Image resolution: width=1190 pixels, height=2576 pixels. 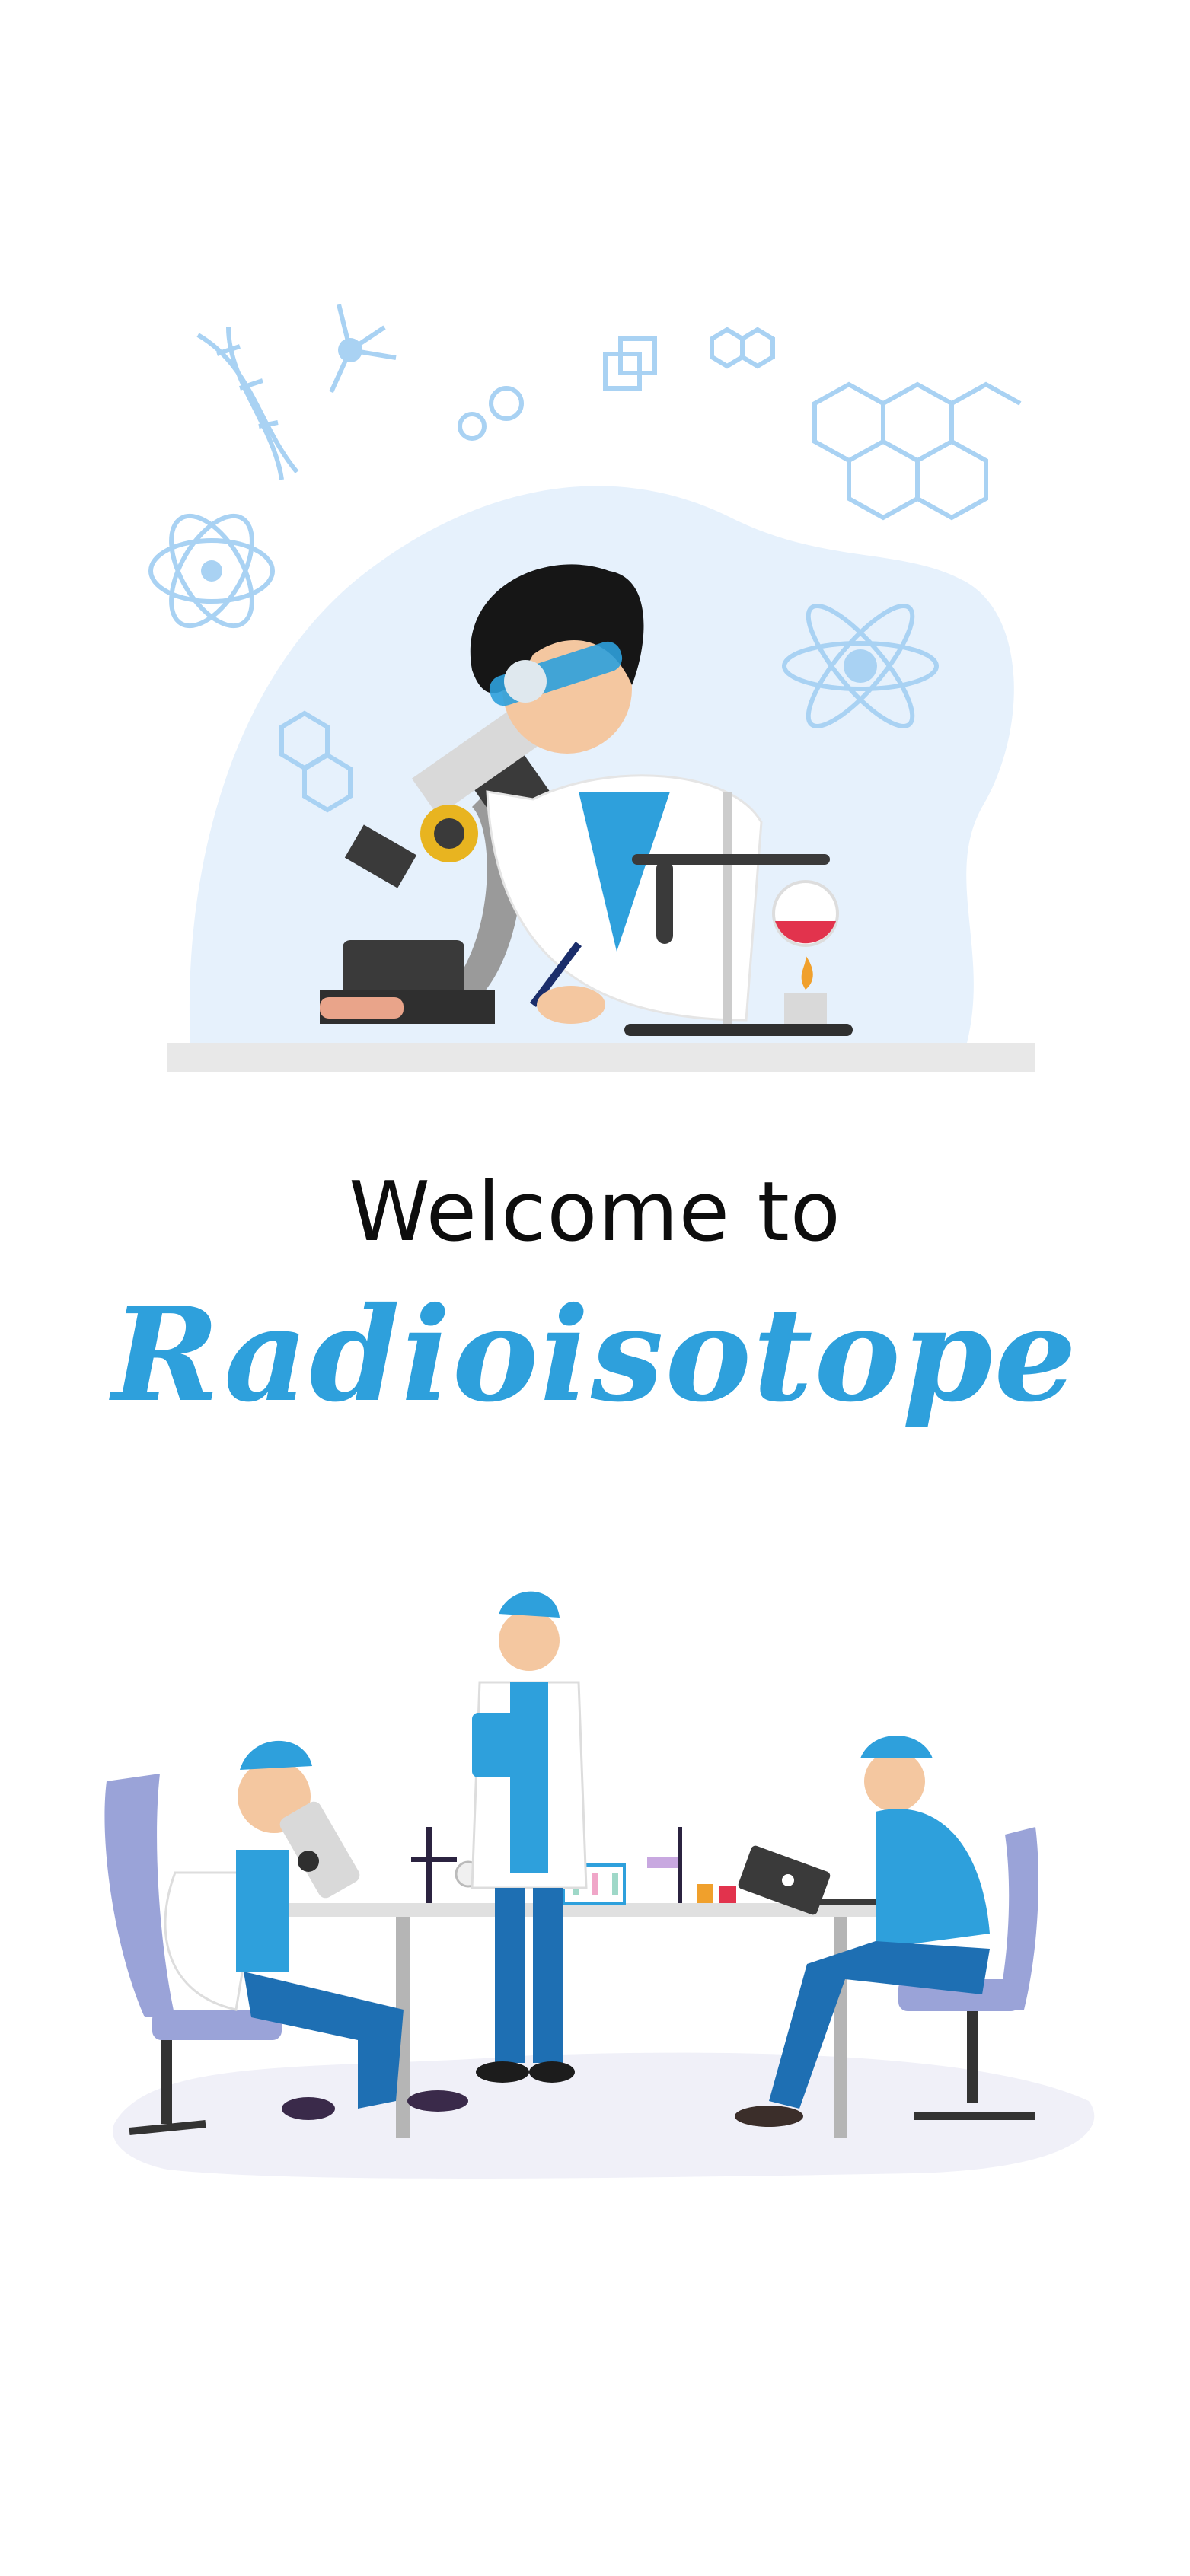 I want to click on hexagon-icon, so click(x=742, y=348).